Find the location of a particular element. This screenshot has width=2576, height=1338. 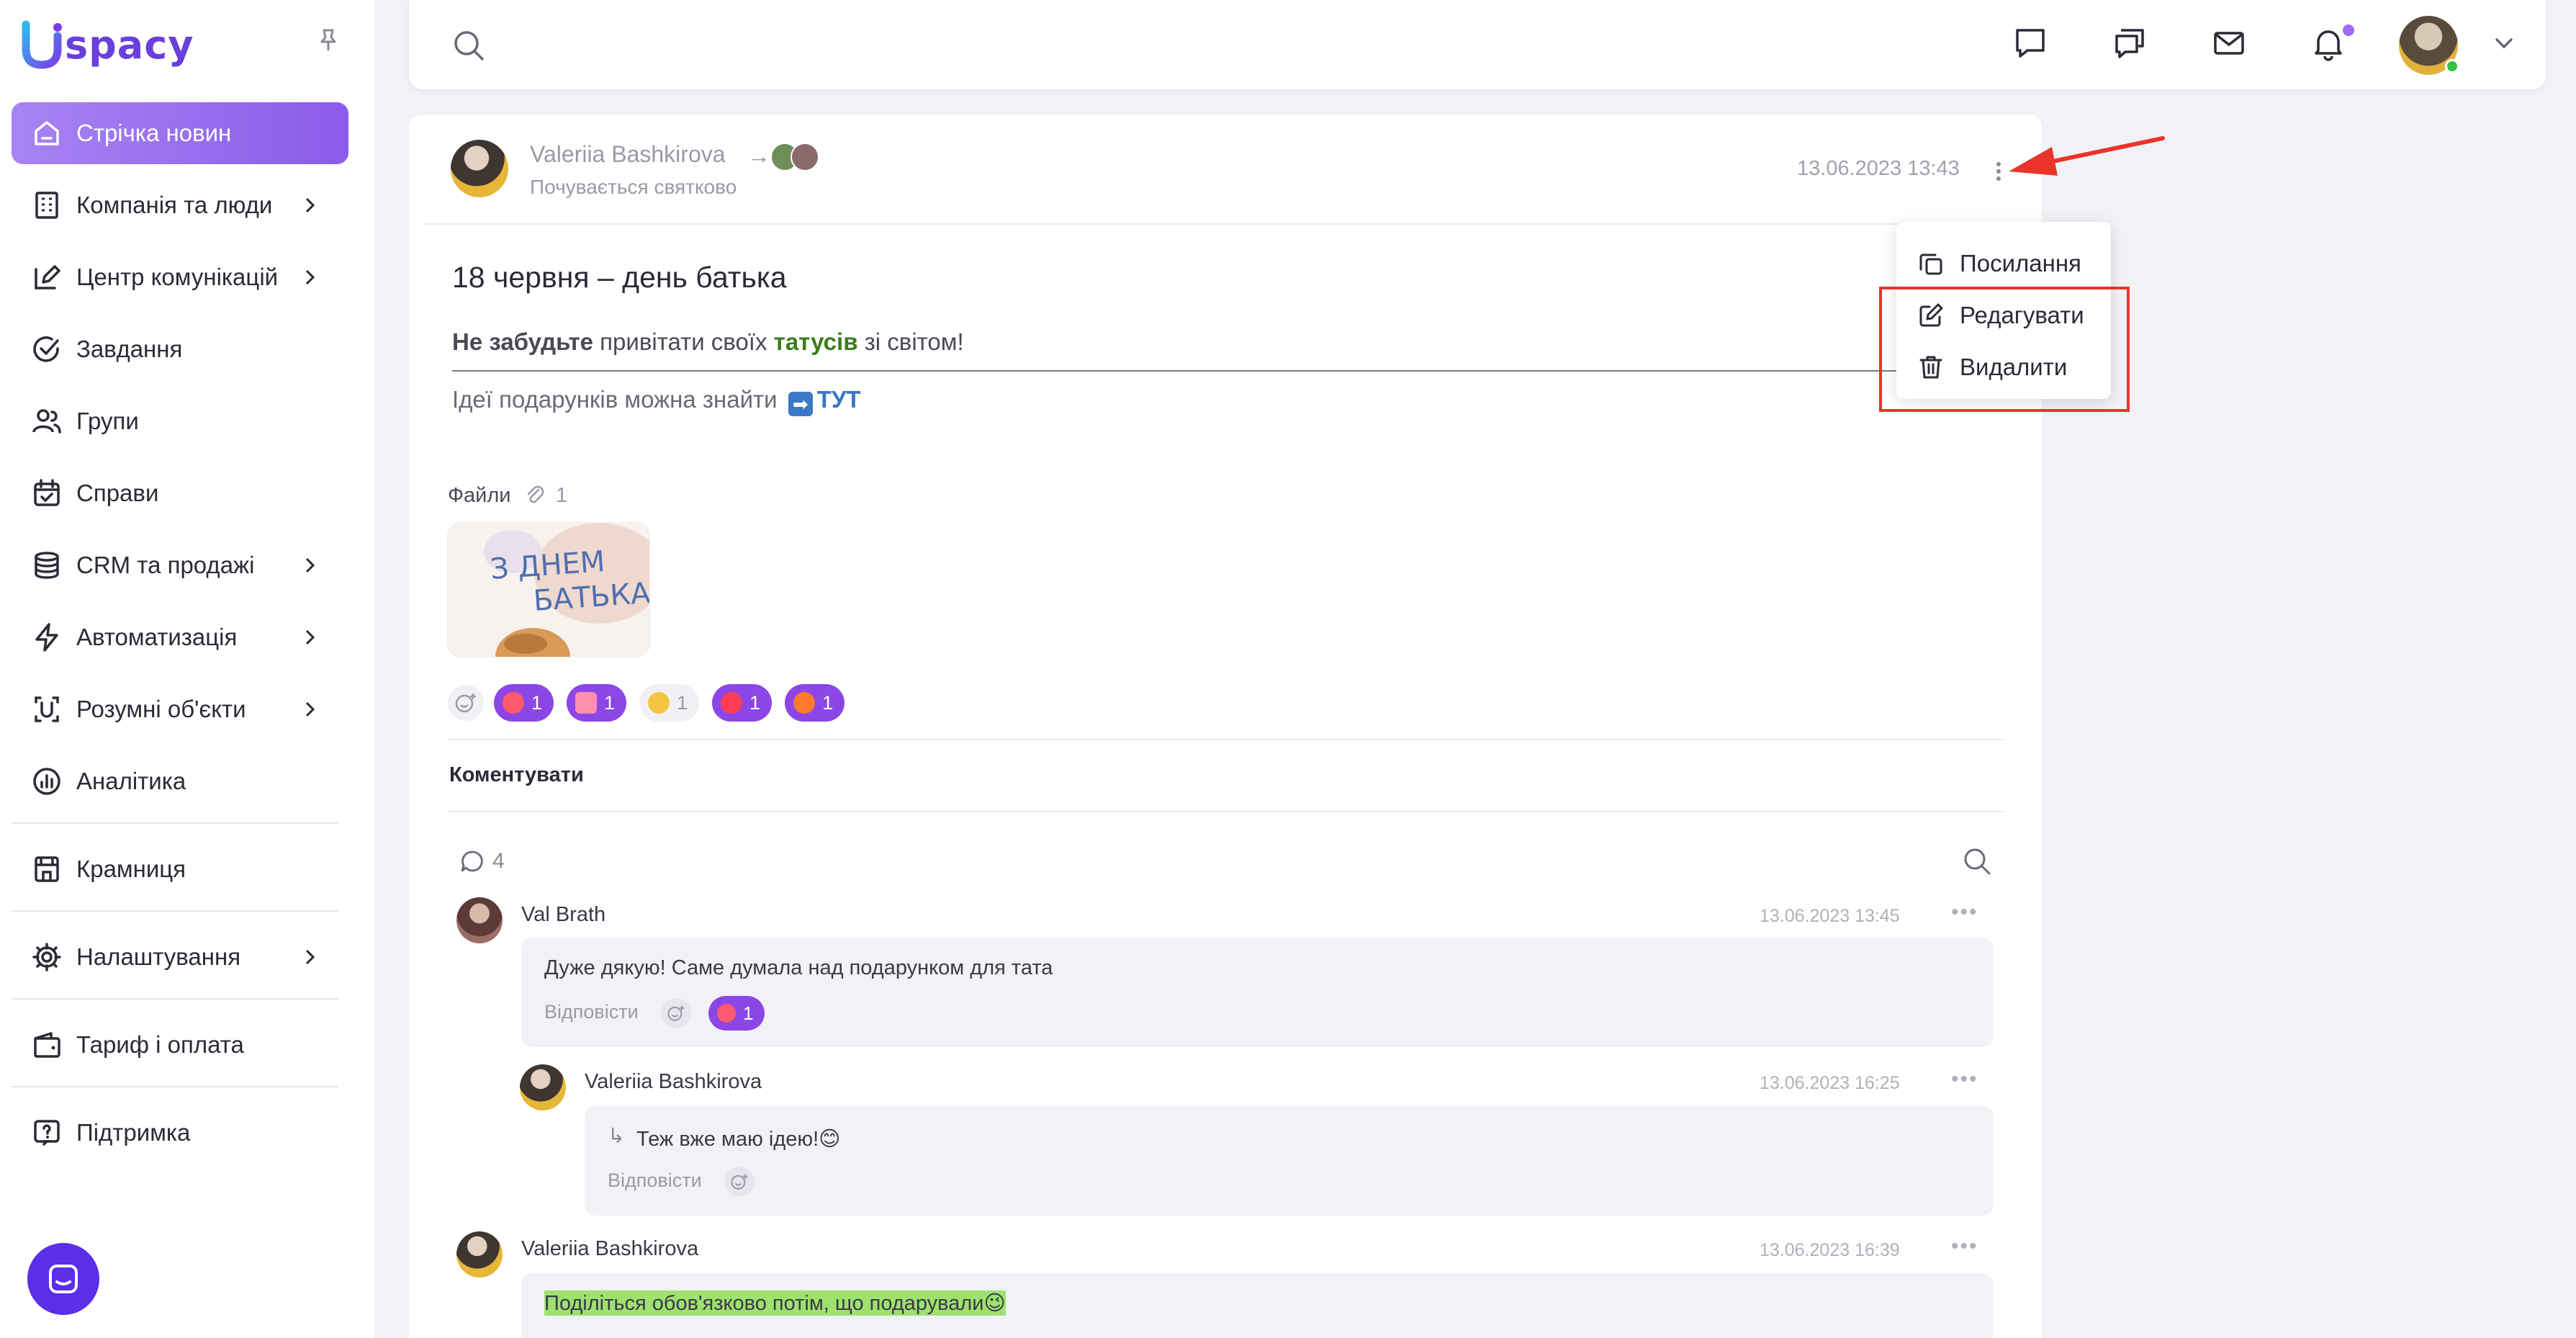

gear-icon is located at coordinates (47, 957).